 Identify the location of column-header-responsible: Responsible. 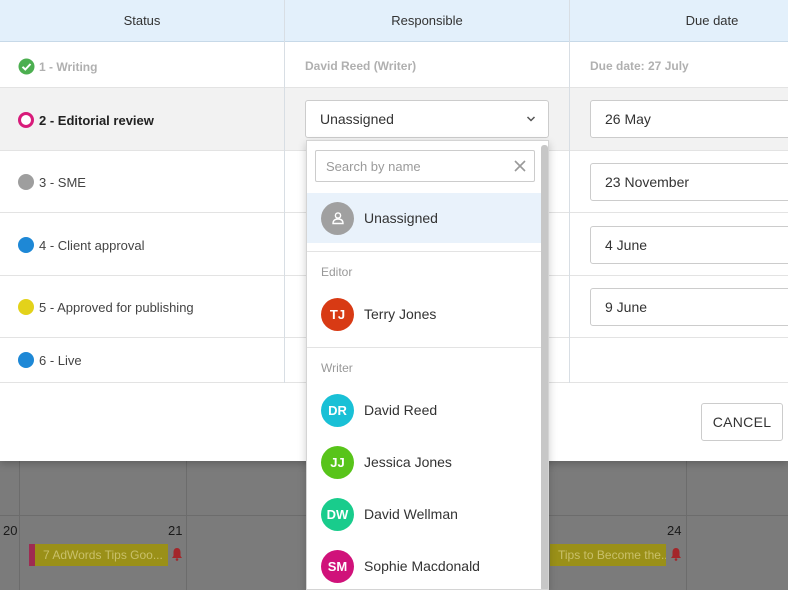
(427, 20).